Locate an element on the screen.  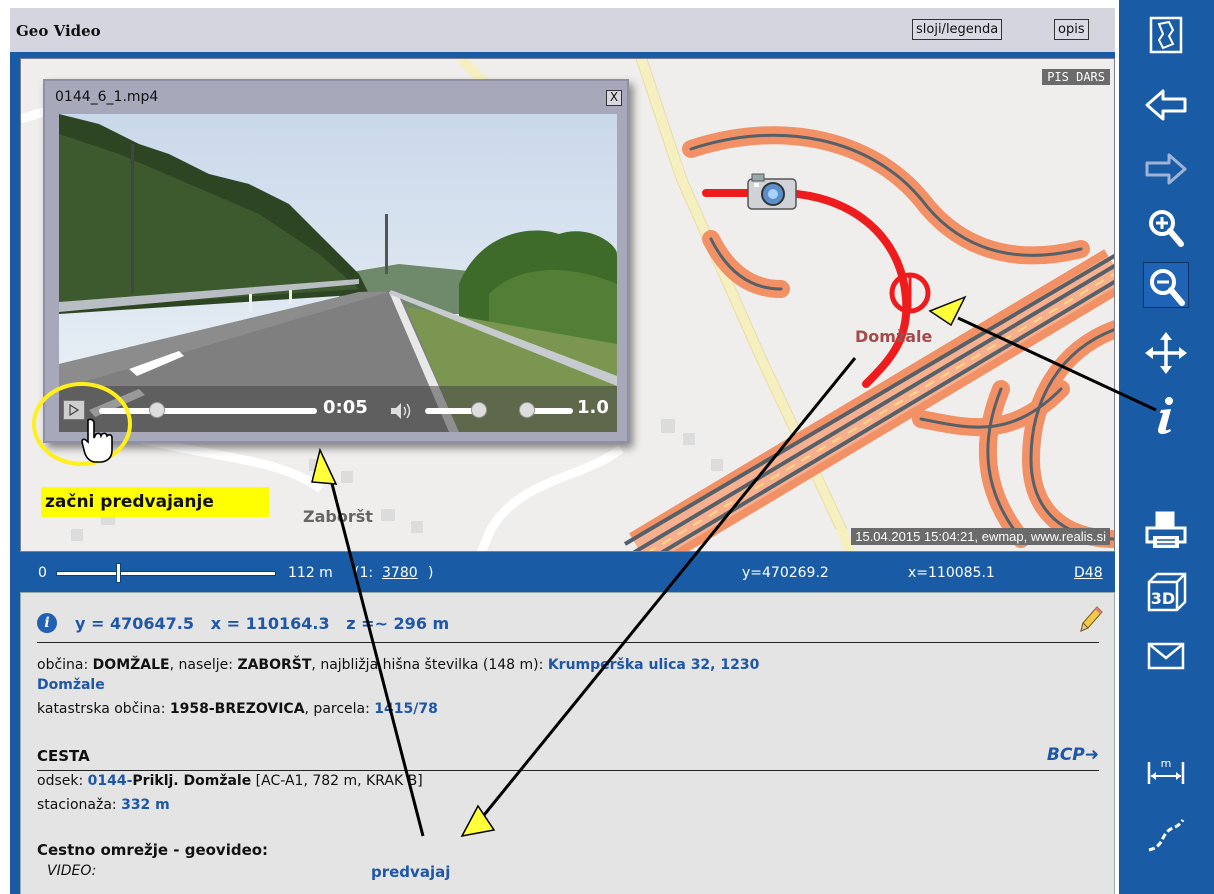
measure-unit-label: m is located at coordinates (1166, 763).